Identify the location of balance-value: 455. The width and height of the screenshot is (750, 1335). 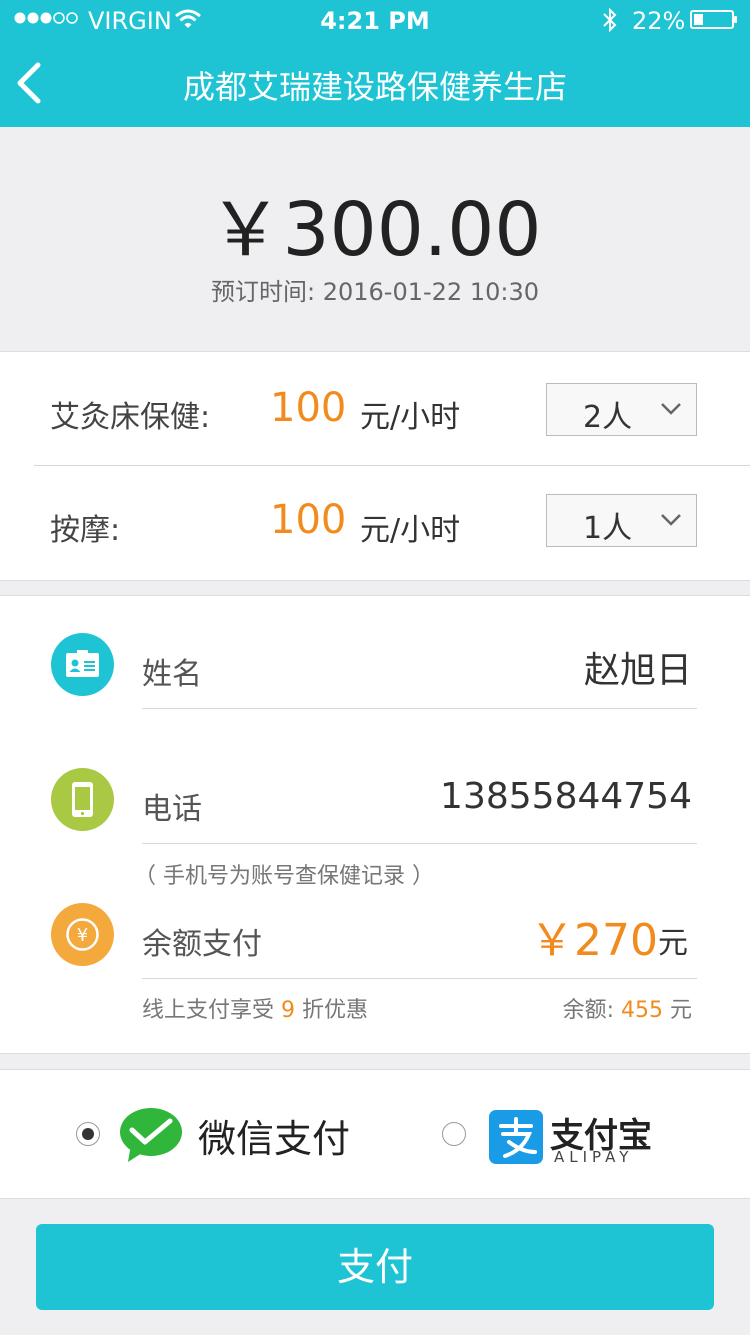
(641, 1010).